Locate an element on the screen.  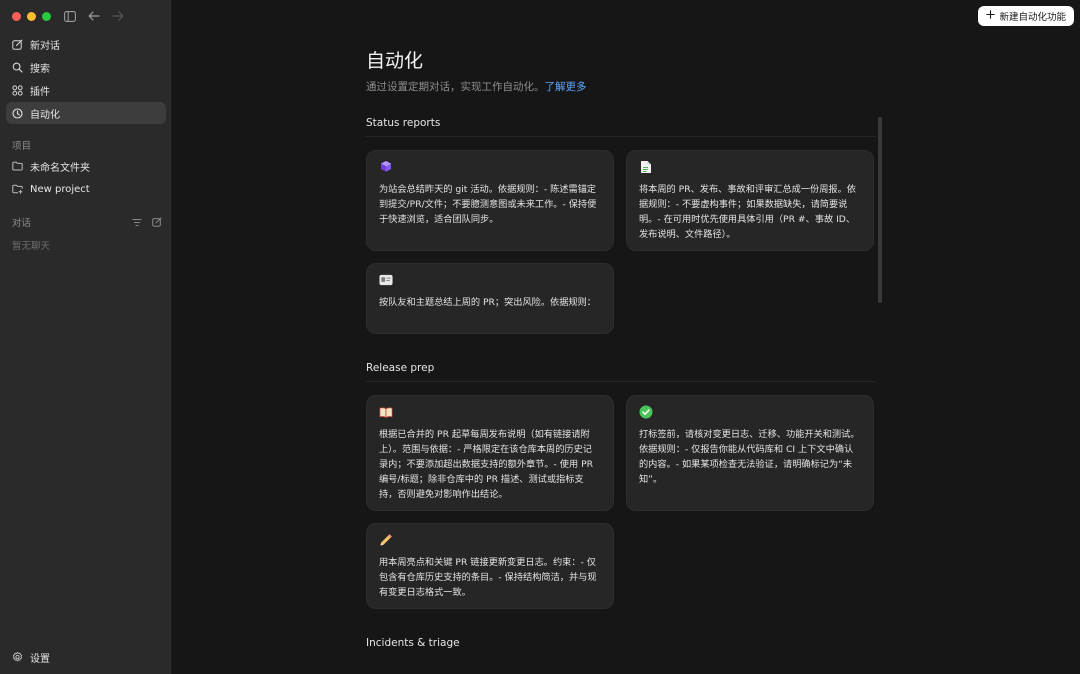
new-automation-button: 新建自动化功能 is located at coordinates (1026, 16).